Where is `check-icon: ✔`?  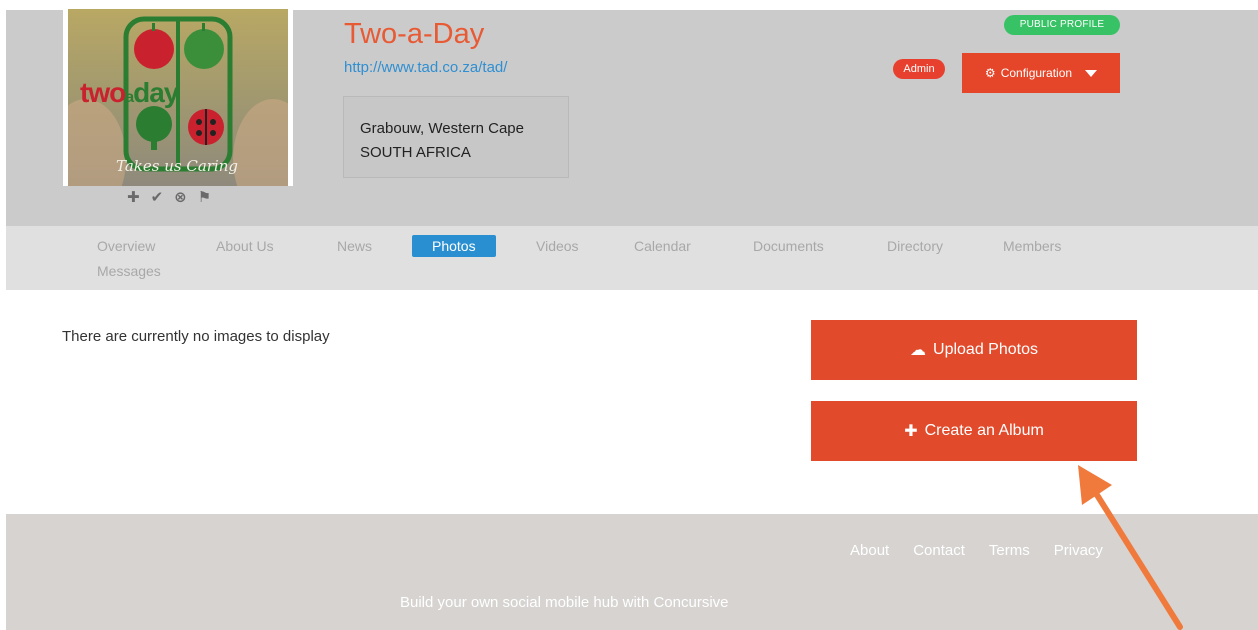
check-icon: ✔ is located at coordinates (157, 197).